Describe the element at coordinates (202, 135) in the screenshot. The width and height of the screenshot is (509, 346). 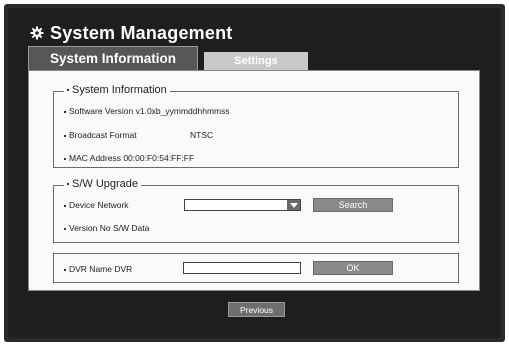
I see `broadcast-format-value: NTSC` at that location.